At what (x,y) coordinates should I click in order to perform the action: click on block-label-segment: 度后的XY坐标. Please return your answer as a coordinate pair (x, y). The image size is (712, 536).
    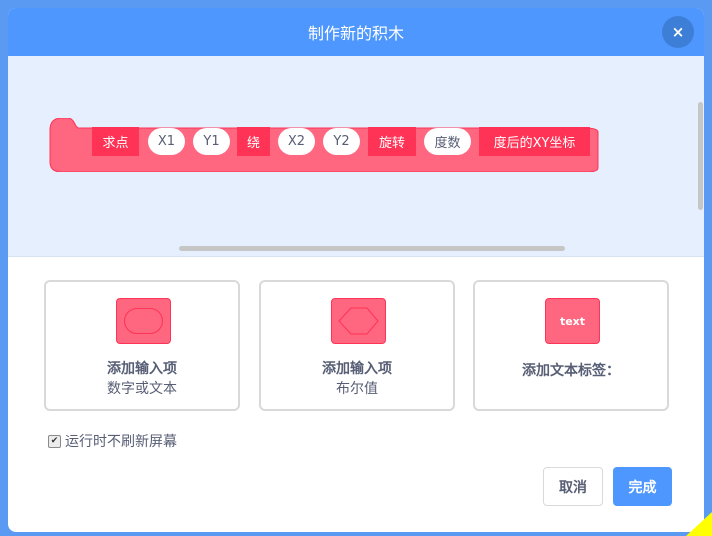
    Looking at the image, I should click on (534, 141).